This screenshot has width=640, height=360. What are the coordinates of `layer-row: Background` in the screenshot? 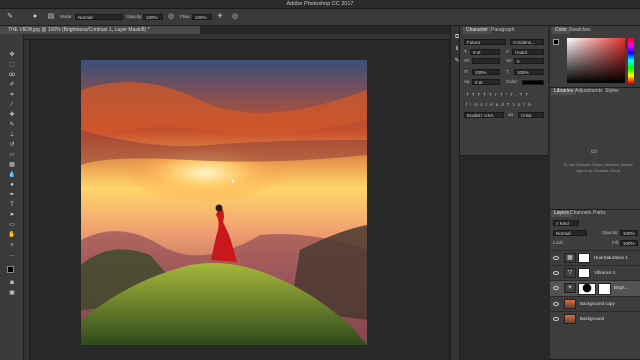 It's located at (595, 318).